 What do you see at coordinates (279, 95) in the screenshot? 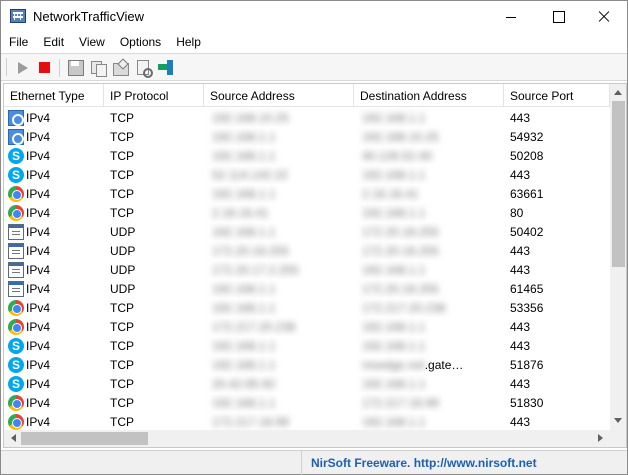
I see `column-source-address: Source Address` at bounding box center [279, 95].